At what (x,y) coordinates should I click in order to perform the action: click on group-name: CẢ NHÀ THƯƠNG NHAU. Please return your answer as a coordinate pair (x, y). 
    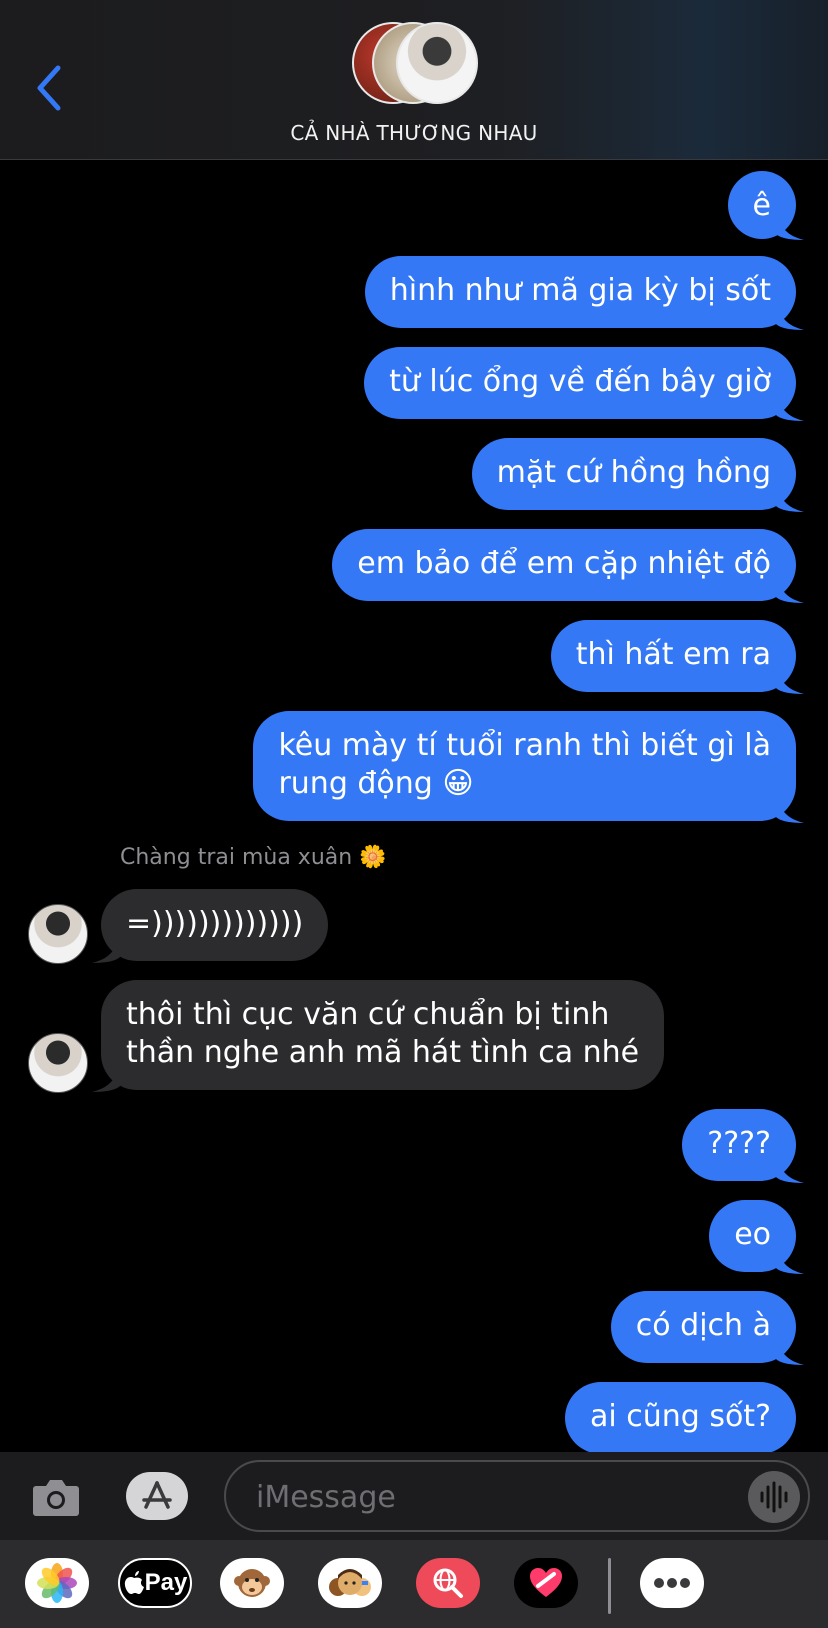
    Looking at the image, I should click on (414, 133).